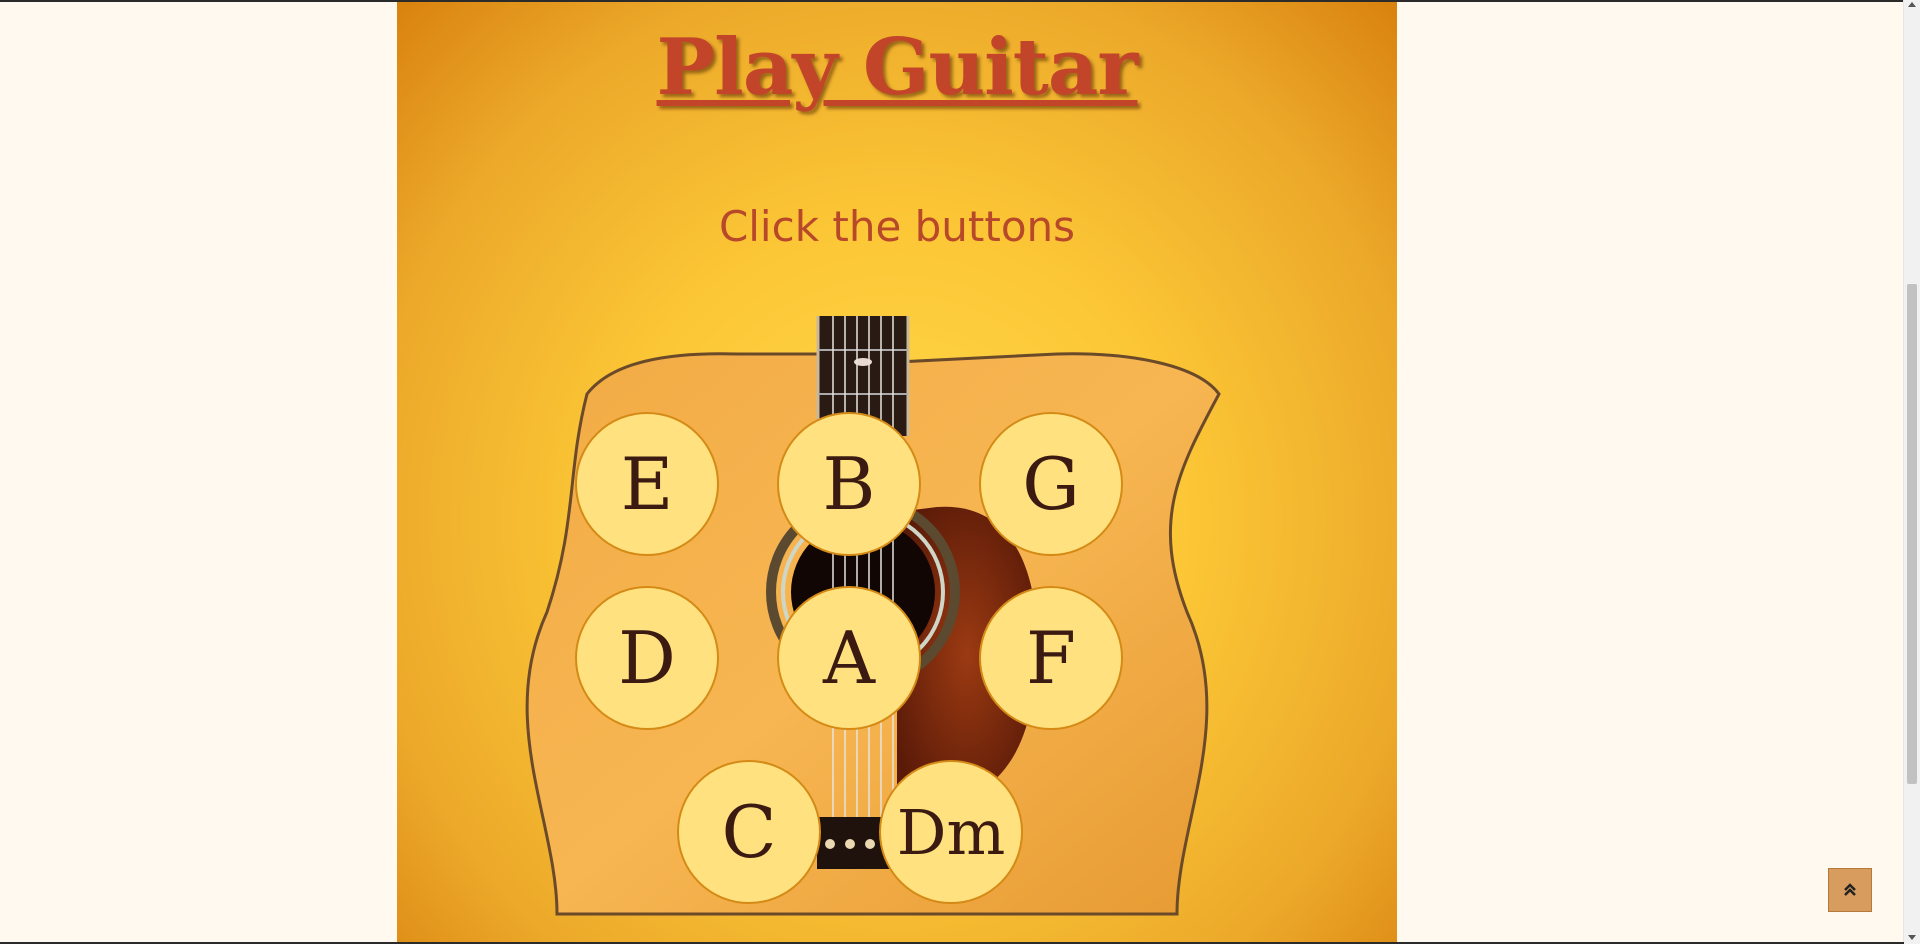  What do you see at coordinates (1912, 937) in the screenshot?
I see `scroll-down-arrow-icon` at bounding box center [1912, 937].